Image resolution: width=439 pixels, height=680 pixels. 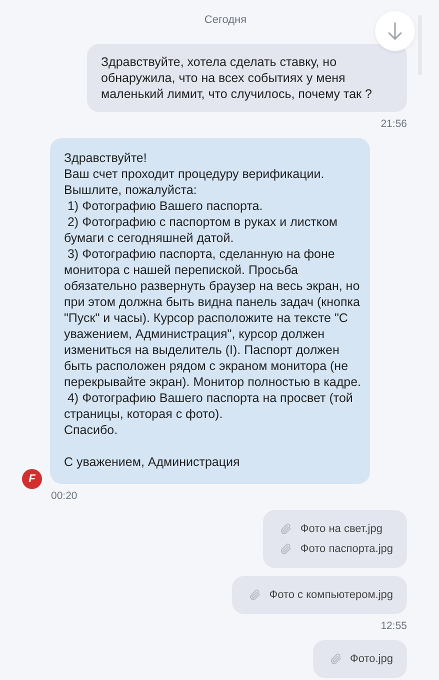 What do you see at coordinates (393, 626) in the screenshot?
I see `message-time: 12:55` at bounding box center [393, 626].